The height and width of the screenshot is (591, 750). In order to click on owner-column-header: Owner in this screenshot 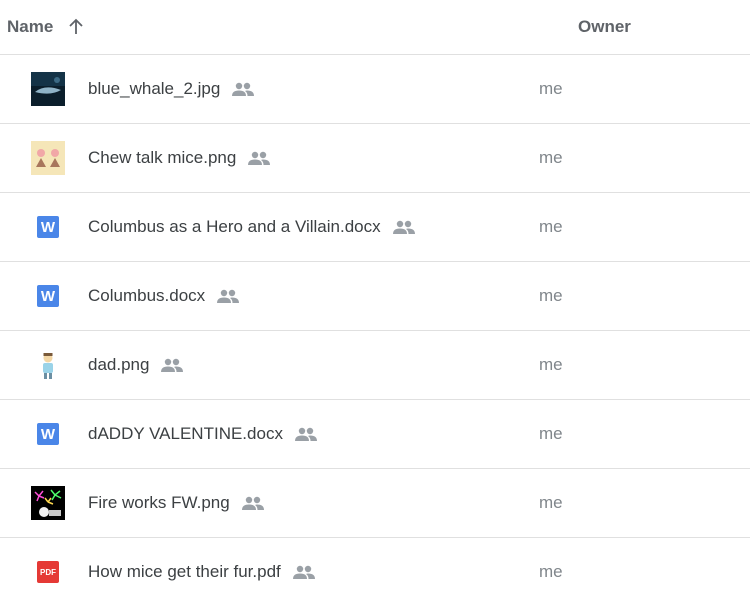, I will do `click(604, 27)`.